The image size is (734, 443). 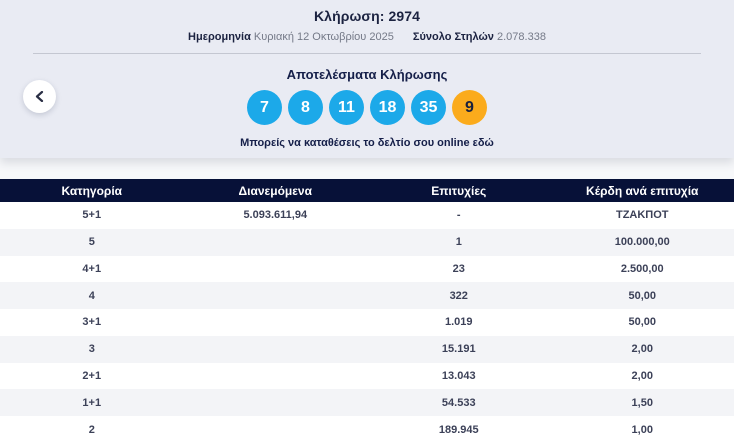 What do you see at coordinates (367, 168) in the screenshot?
I see `panel-table-spacer` at bounding box center [367, 168].